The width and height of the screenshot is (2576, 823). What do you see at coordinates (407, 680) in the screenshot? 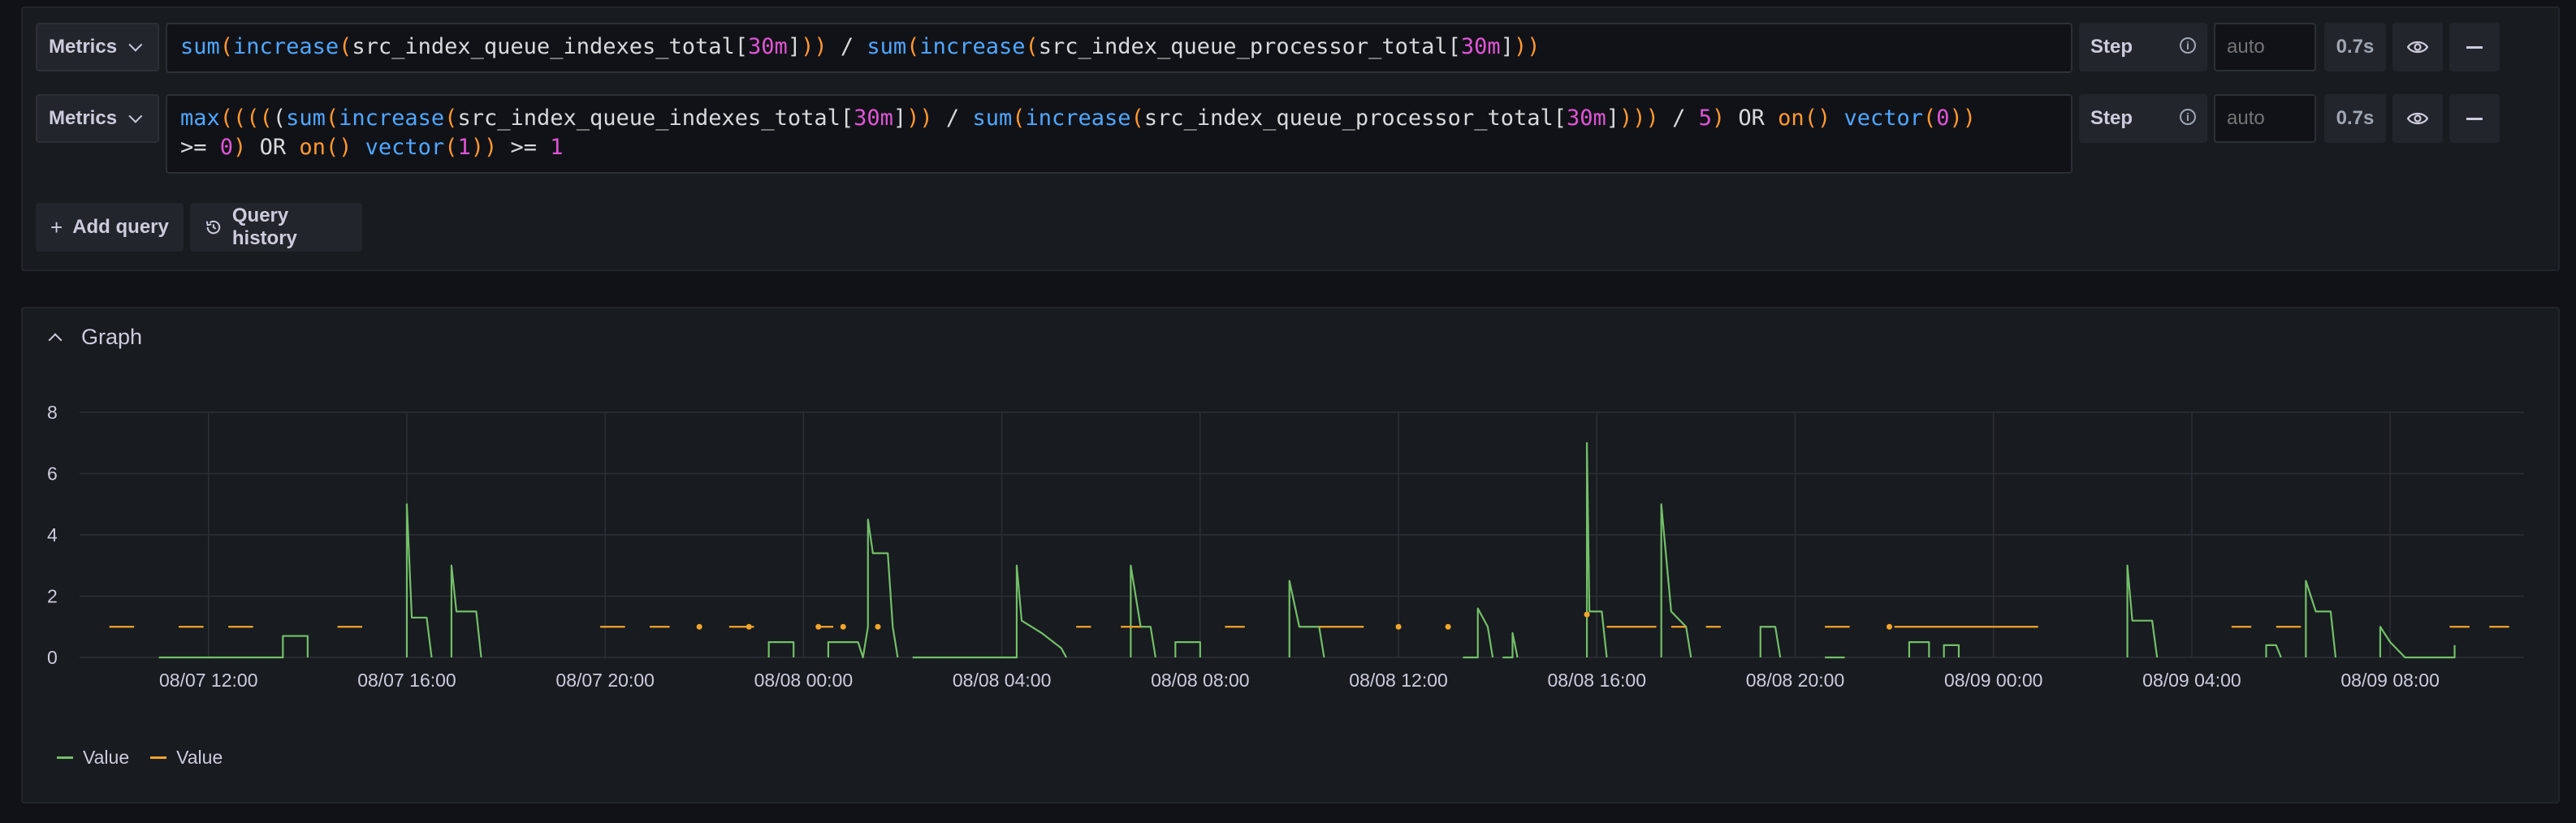
I see `x-tick-label: 08/07 16:00` at bounding box center [407, 680].